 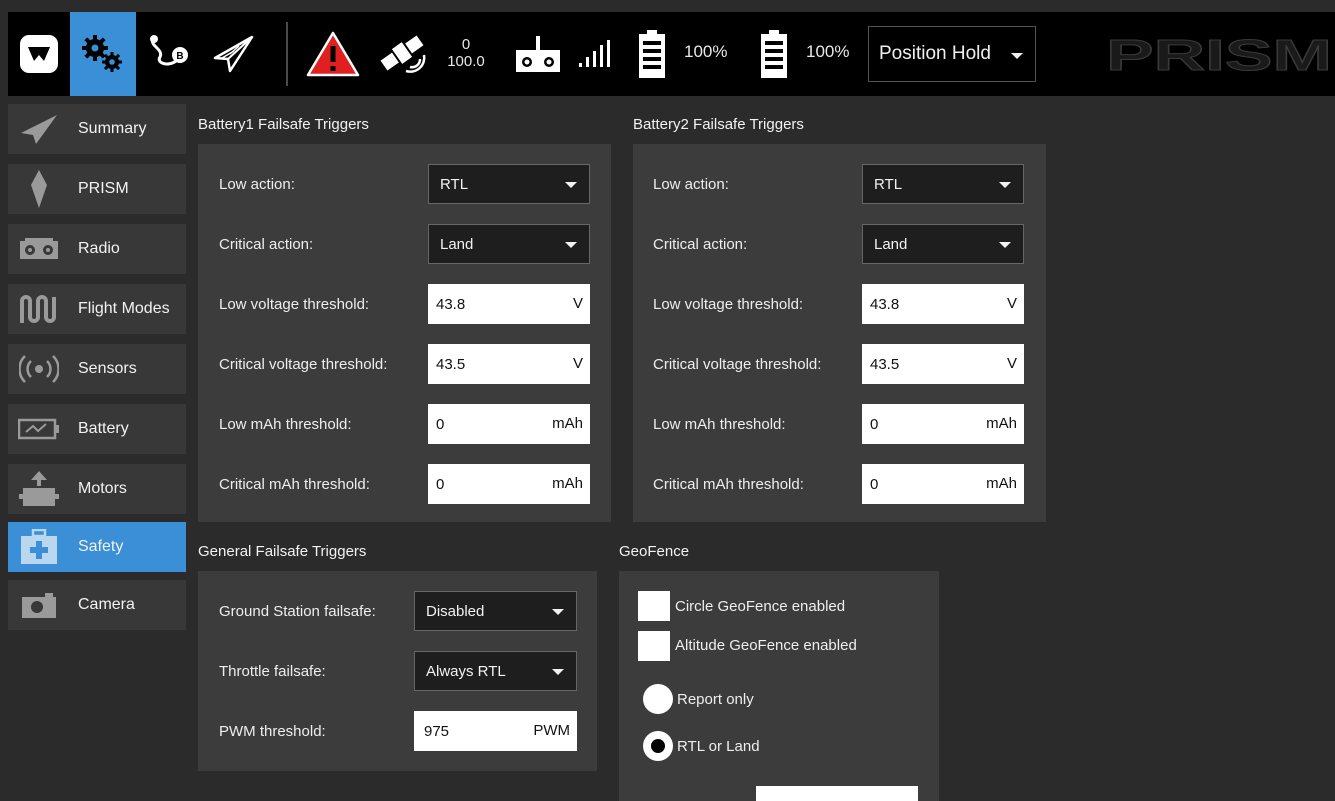 I want to click on sidebar-item-radio: Radio, so click(x=97, y=249).